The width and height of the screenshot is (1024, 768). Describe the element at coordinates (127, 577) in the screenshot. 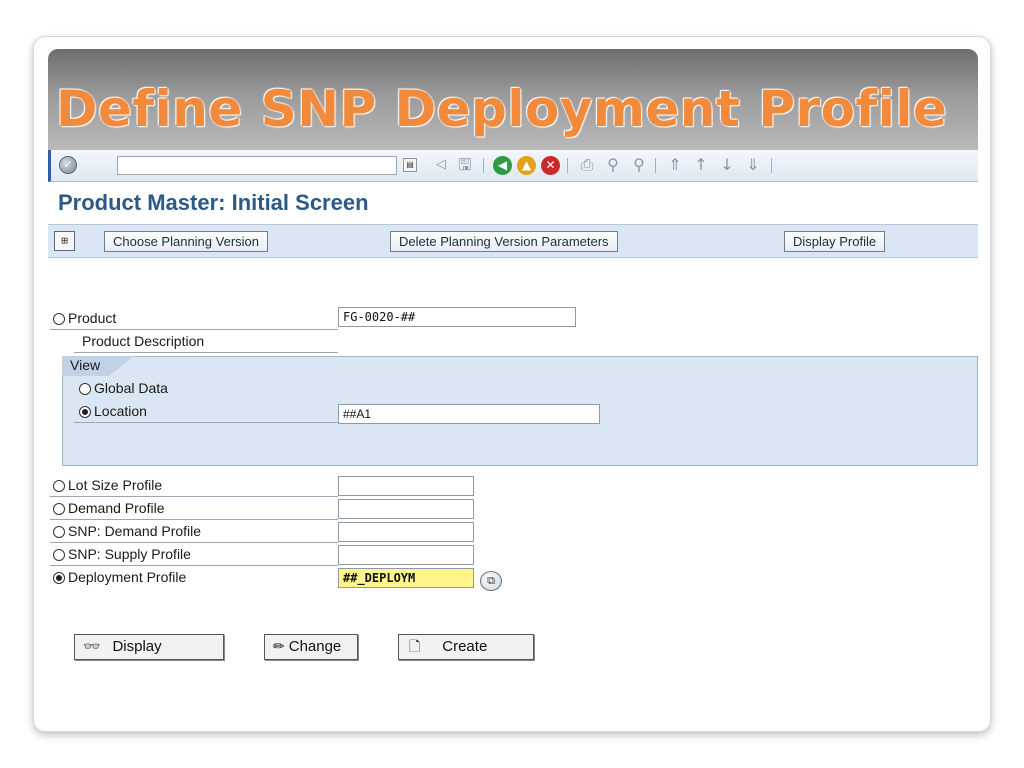

I see `deployment-profile-label: Deployment Profile` at that location.